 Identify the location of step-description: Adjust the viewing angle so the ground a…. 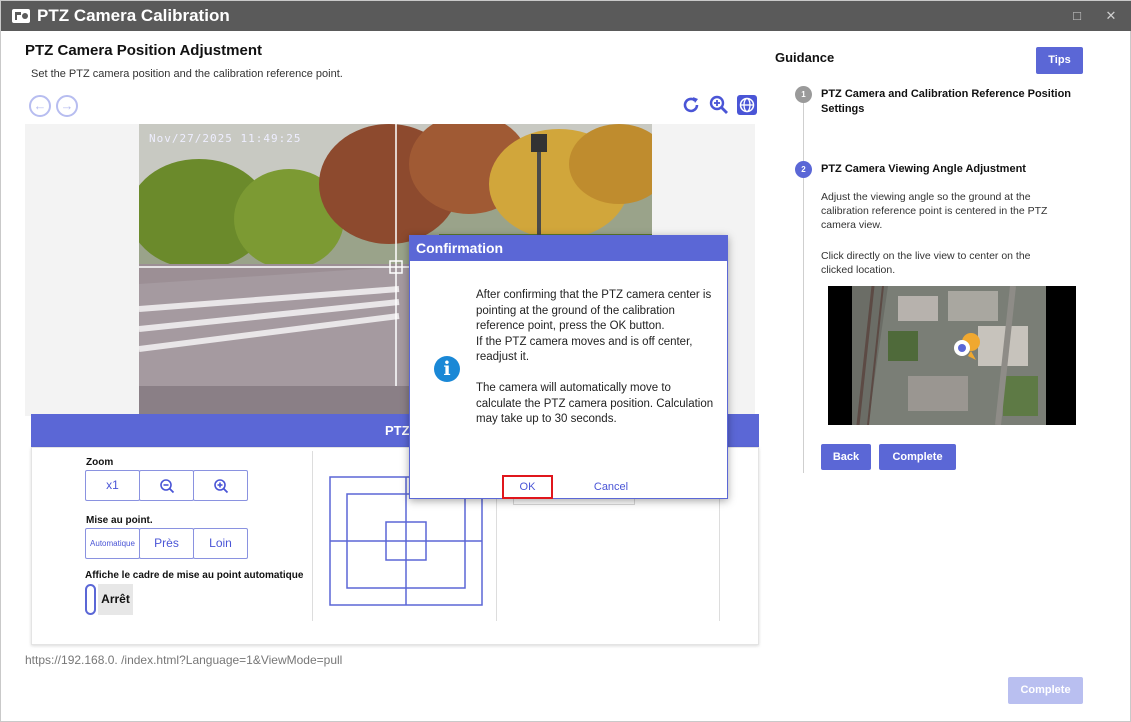
(934, 211).